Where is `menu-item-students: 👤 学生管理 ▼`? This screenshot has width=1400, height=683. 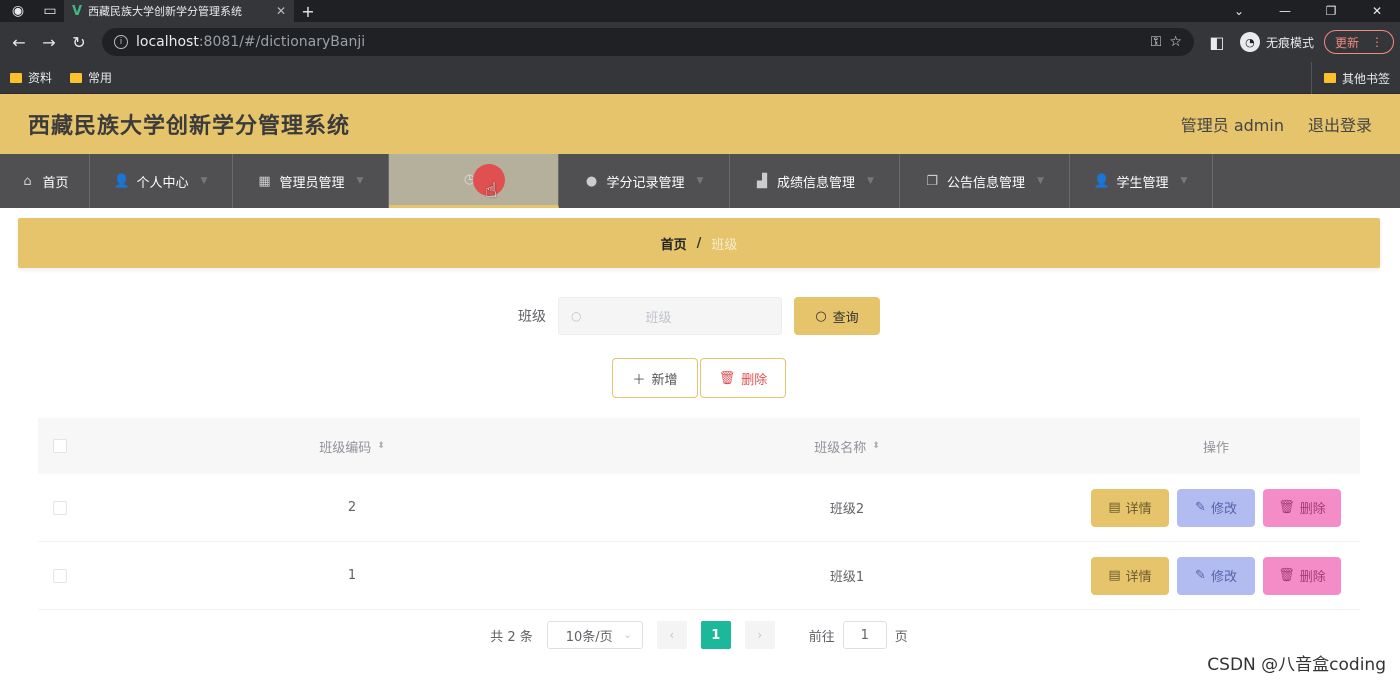
menu-item-students: 👤 学生管理 ▼ is located at coordinates (1141, 181).